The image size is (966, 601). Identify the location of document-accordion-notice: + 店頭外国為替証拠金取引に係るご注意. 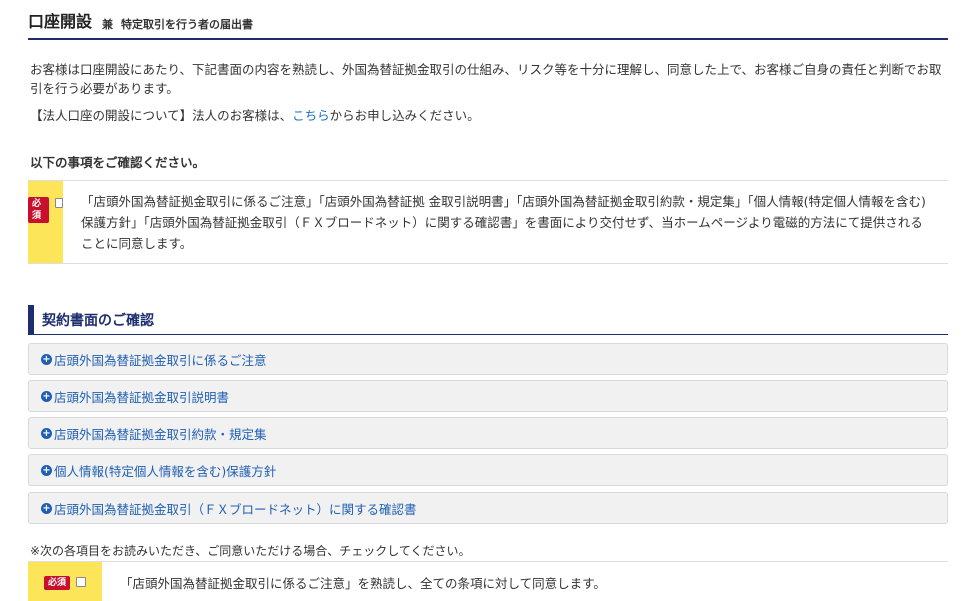
(488, 359).